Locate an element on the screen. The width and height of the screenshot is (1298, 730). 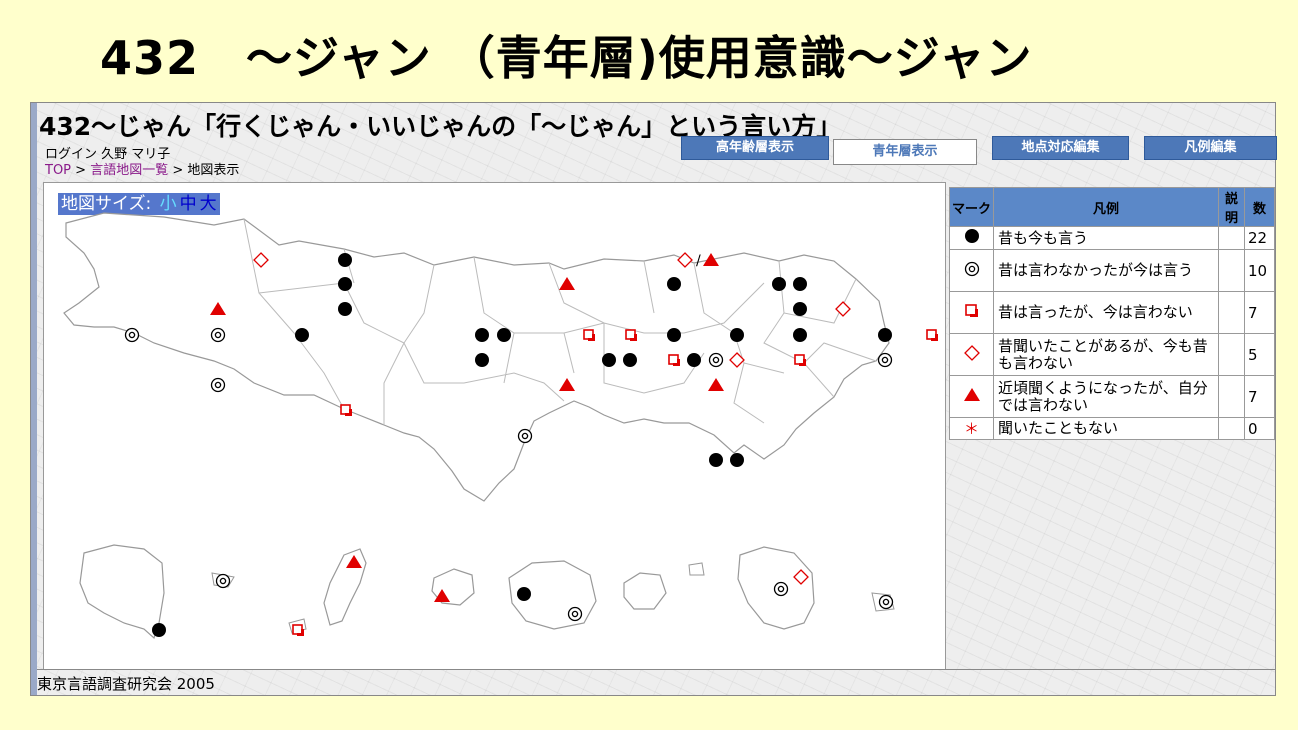
breadcrumb-top-link: TOP is located at coordinates (58, 170).